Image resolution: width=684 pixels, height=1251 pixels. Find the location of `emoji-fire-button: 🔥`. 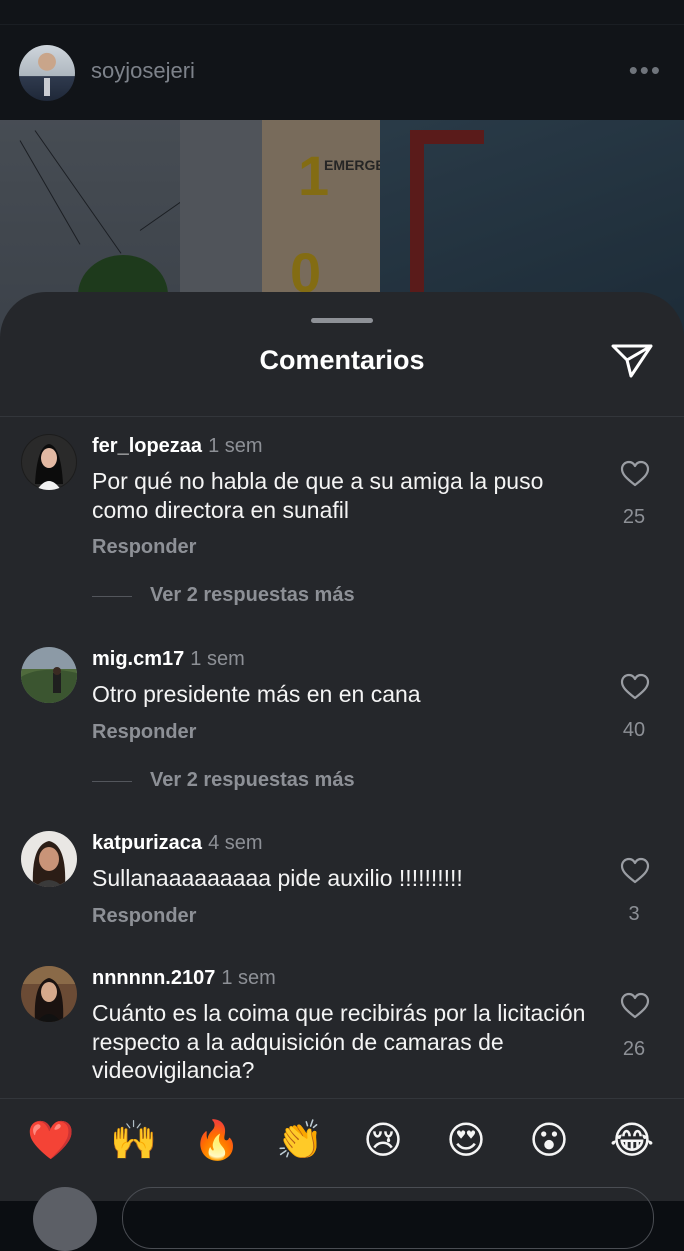

emoji-fire-button: 🔥 is located at coordinates (217, 1141).